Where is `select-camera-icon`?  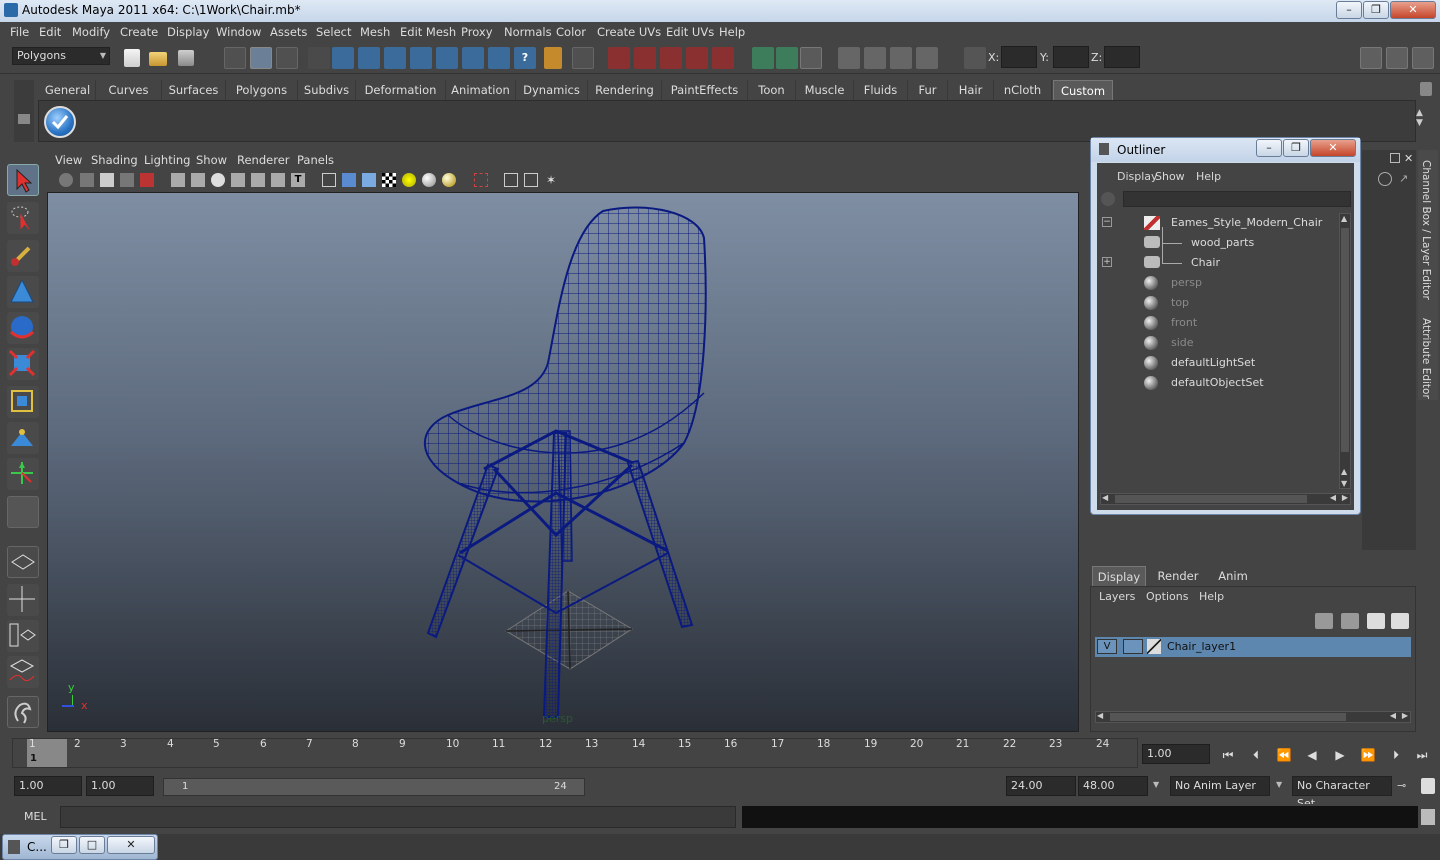 select-camera-icon is located at coordinates (66, 180).